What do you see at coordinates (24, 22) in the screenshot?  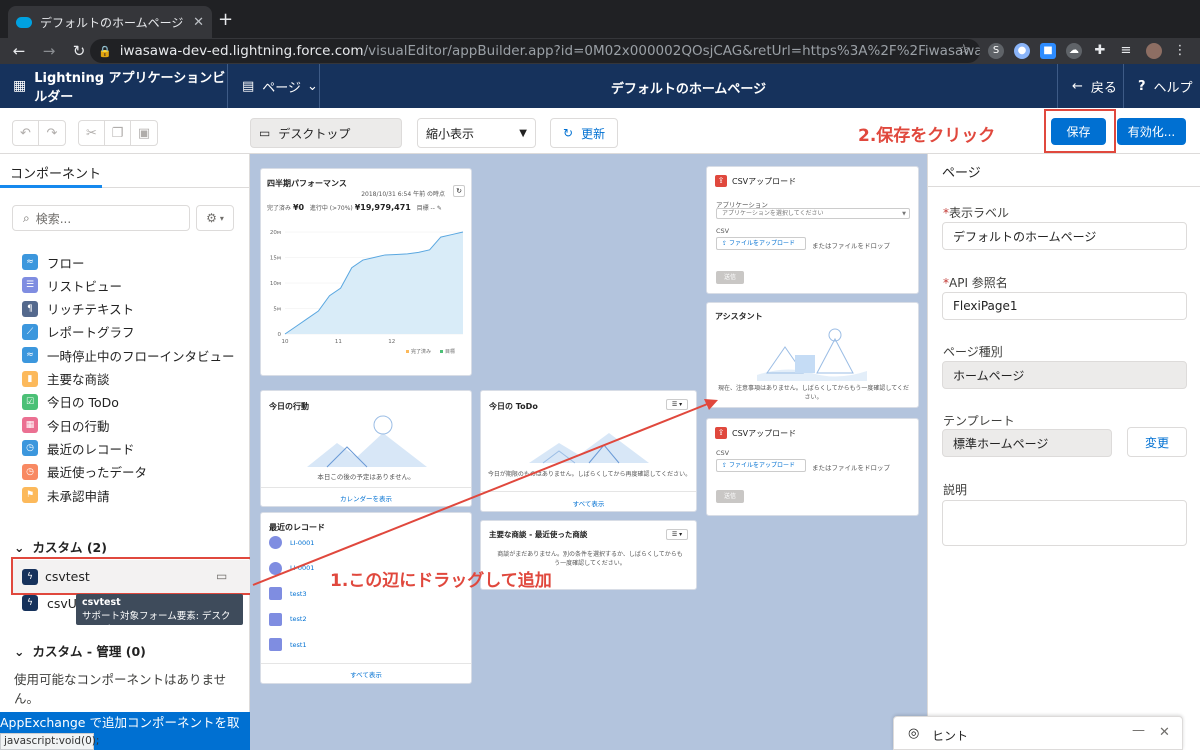 I see `salesforce-cloud-icon` at bounding box center [24, 22].